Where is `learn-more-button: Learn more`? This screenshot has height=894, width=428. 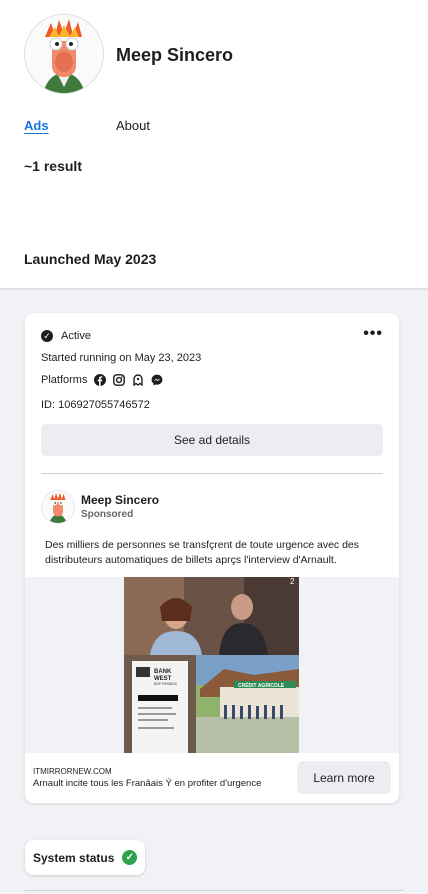 learn-more-button: Learn more is located at coordinates (344, 777).